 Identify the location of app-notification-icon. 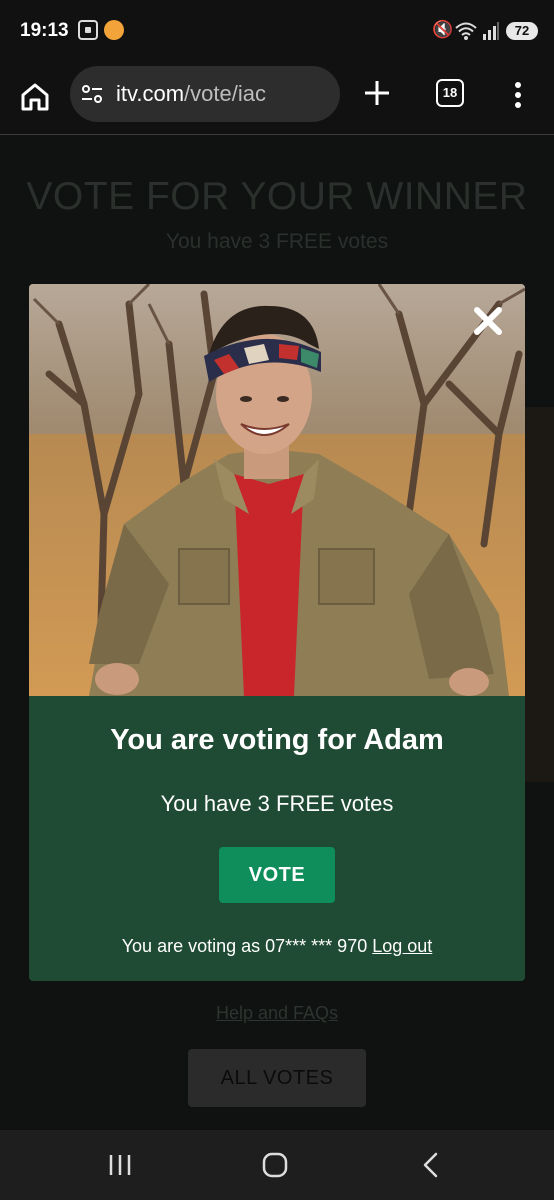
(114, 30).